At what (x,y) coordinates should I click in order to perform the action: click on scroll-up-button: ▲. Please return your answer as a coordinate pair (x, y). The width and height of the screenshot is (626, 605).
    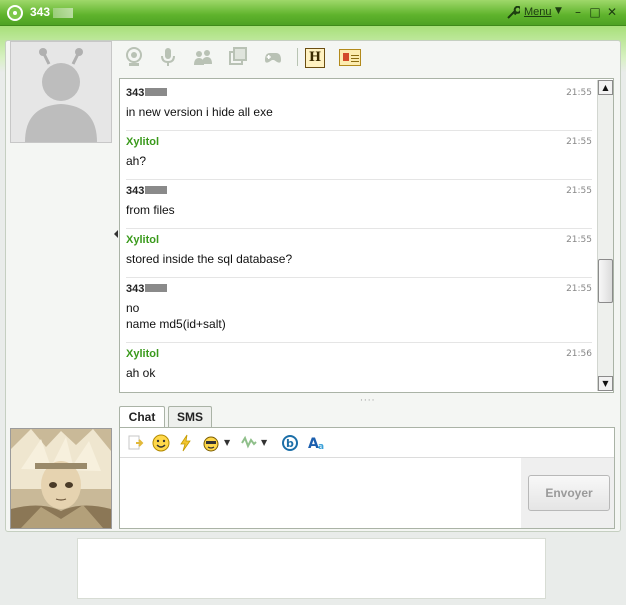
    Looking at the image, I should click on (605, 87).